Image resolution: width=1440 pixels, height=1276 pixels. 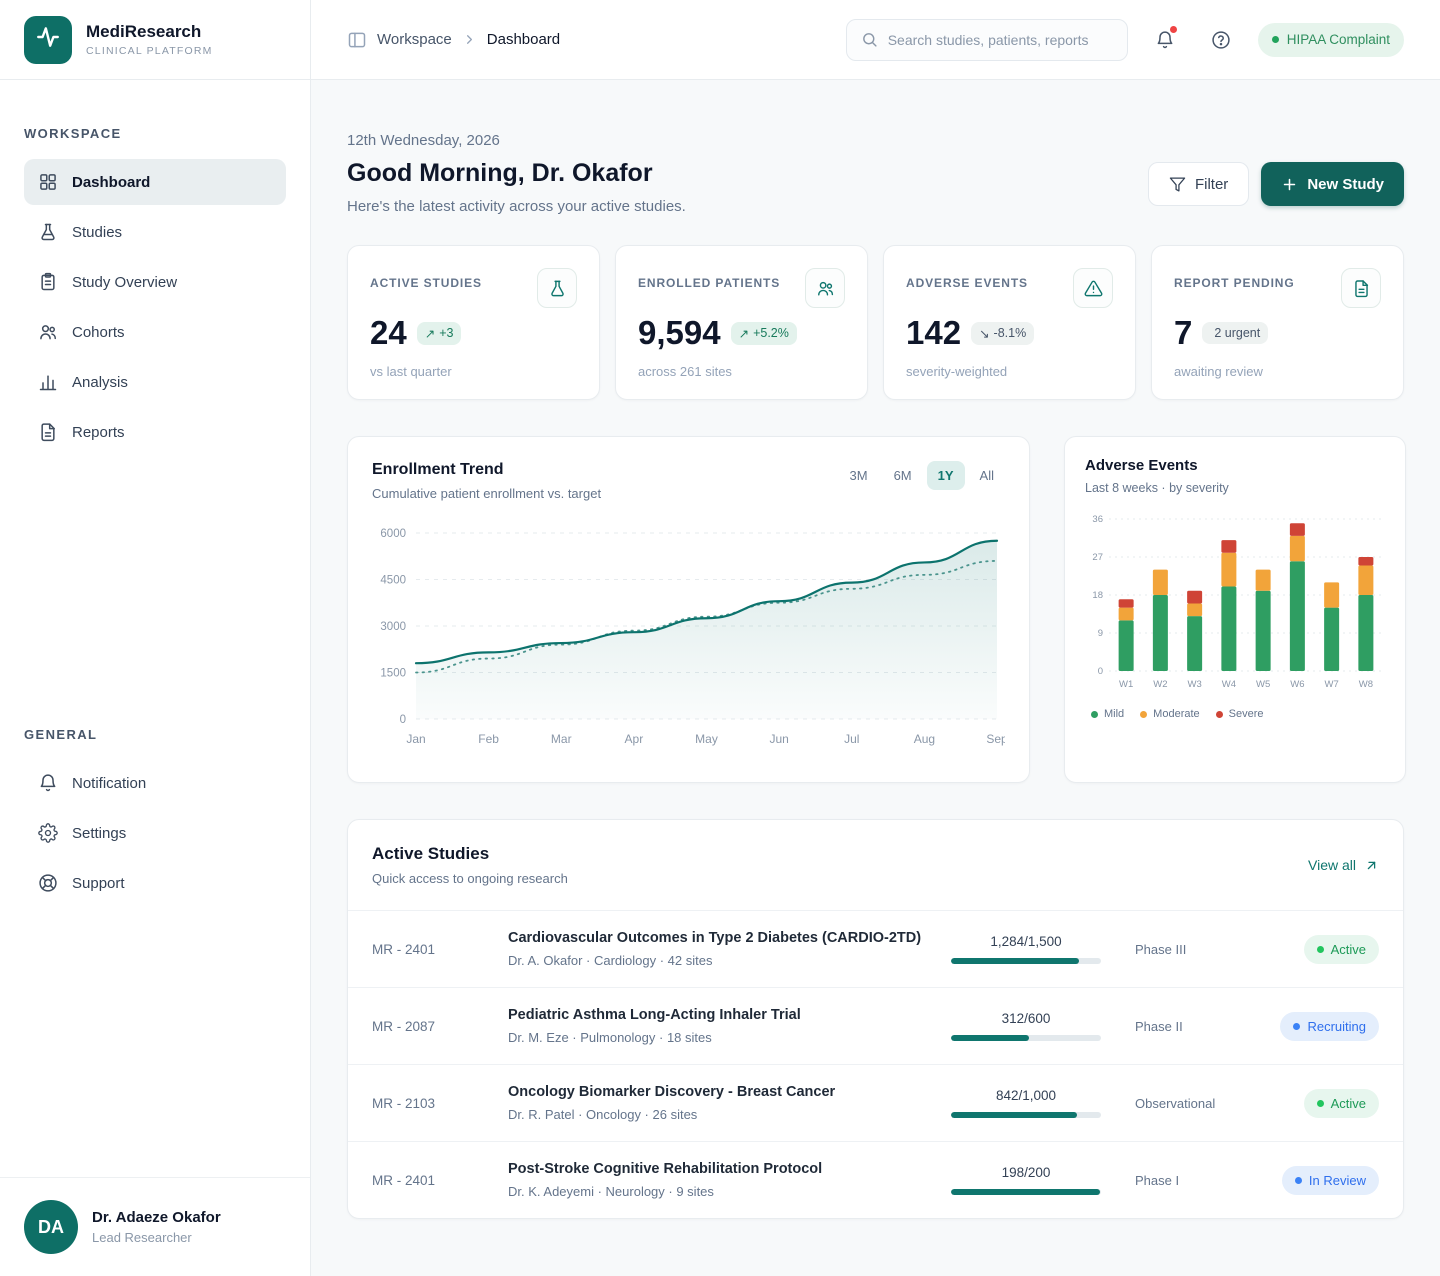 I want to click on study-code: MR - 2401, so click(x=404, y=949).